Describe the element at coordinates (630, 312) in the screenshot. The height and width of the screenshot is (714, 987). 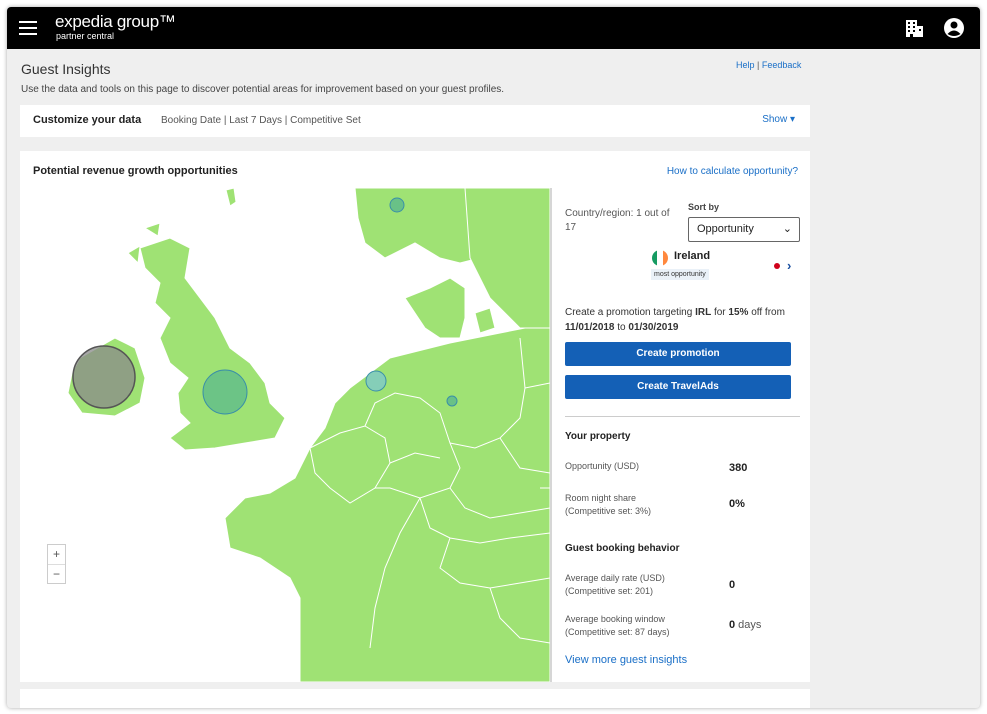
I see `promo-prefix: Create a promotion targeting` at that location.